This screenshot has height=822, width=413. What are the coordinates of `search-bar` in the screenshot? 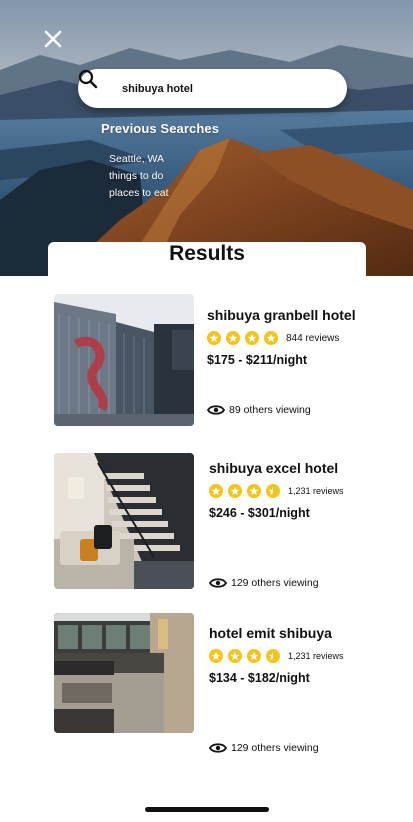 It's located at (212, 88).